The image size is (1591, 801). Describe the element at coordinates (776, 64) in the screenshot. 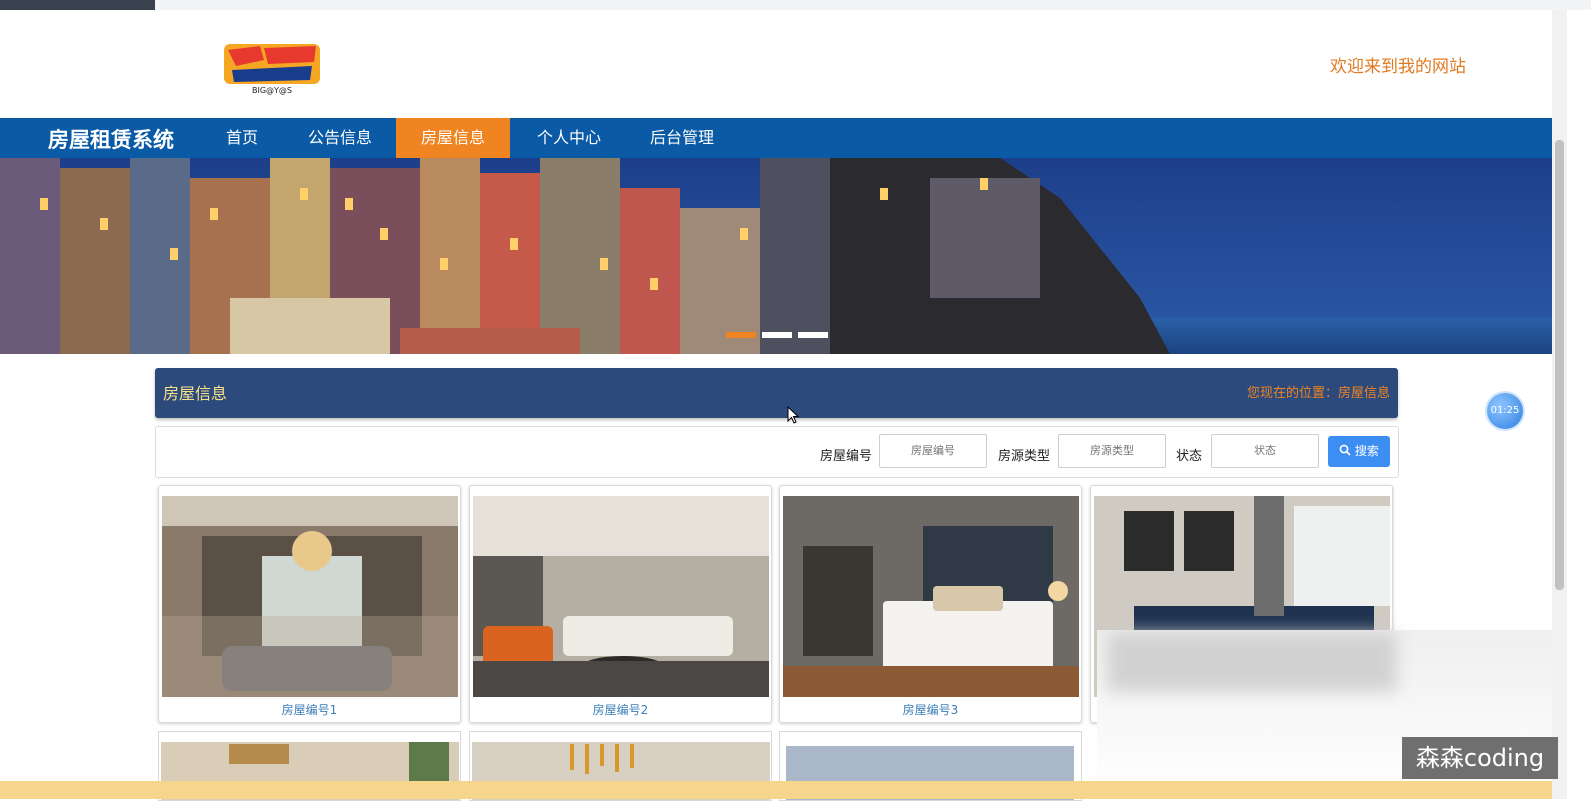

I see `site-header: BIG@Y@S 欢迎来到我的网站` at that location.